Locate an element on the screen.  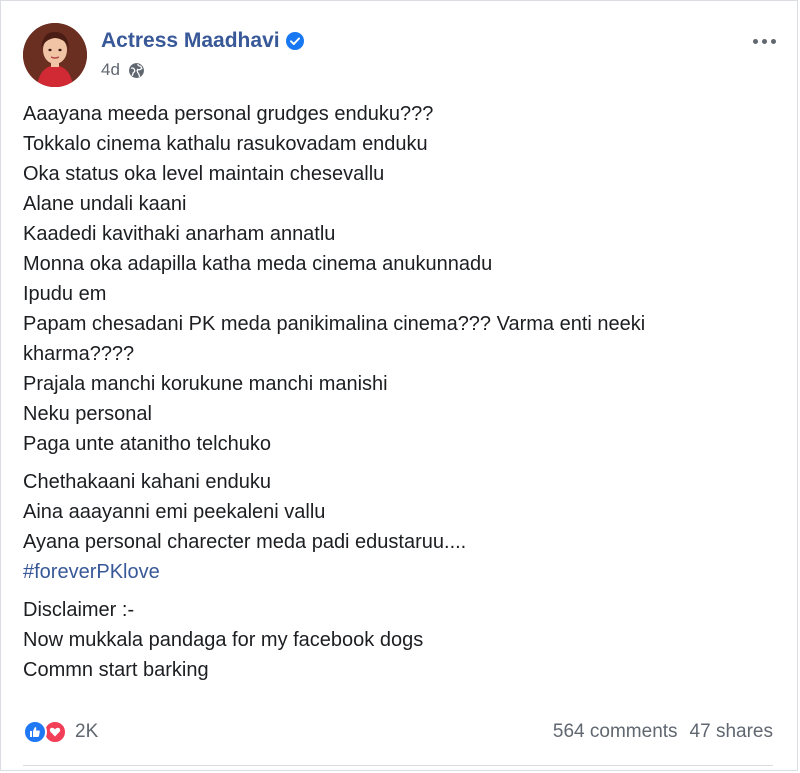
reactions-summary: 2K is located at coordinates (60, 732).